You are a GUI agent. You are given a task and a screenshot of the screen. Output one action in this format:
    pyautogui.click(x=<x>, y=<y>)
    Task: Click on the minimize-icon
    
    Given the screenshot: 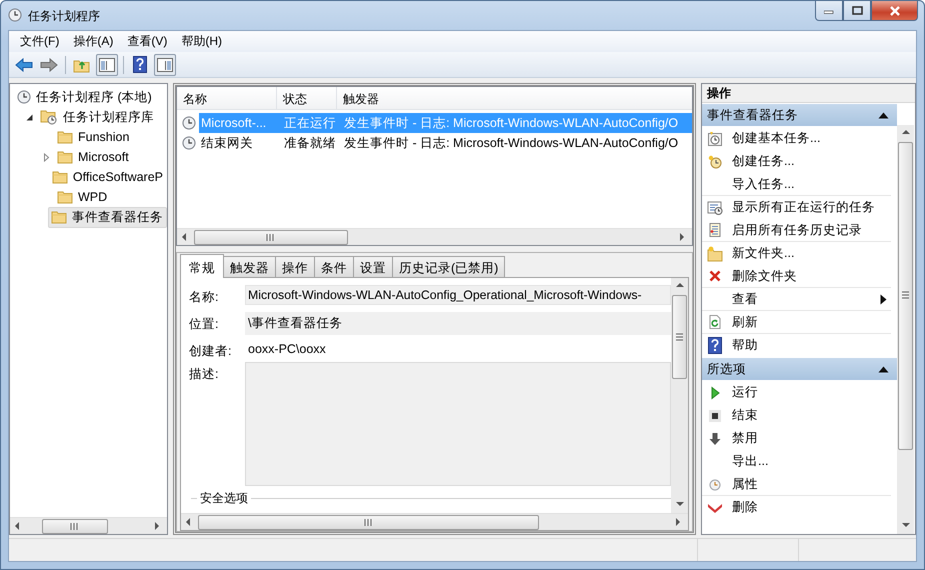 What is the action you would take?
    pyautogui.click(x=829, y=11)
    